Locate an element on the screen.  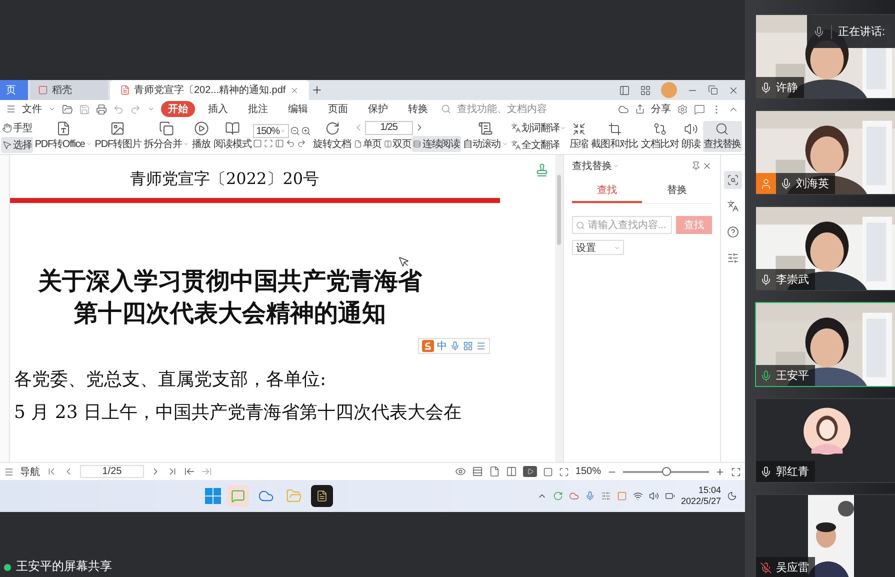
menu-tab: 插入 is located at coordinates (218, 109).